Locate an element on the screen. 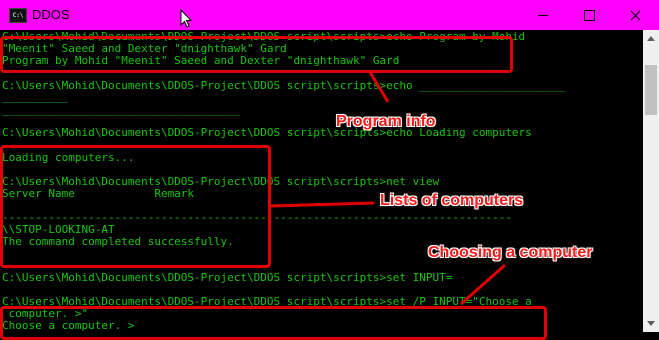  console-line: ____________________________________ is located at coordinates (121, 109).